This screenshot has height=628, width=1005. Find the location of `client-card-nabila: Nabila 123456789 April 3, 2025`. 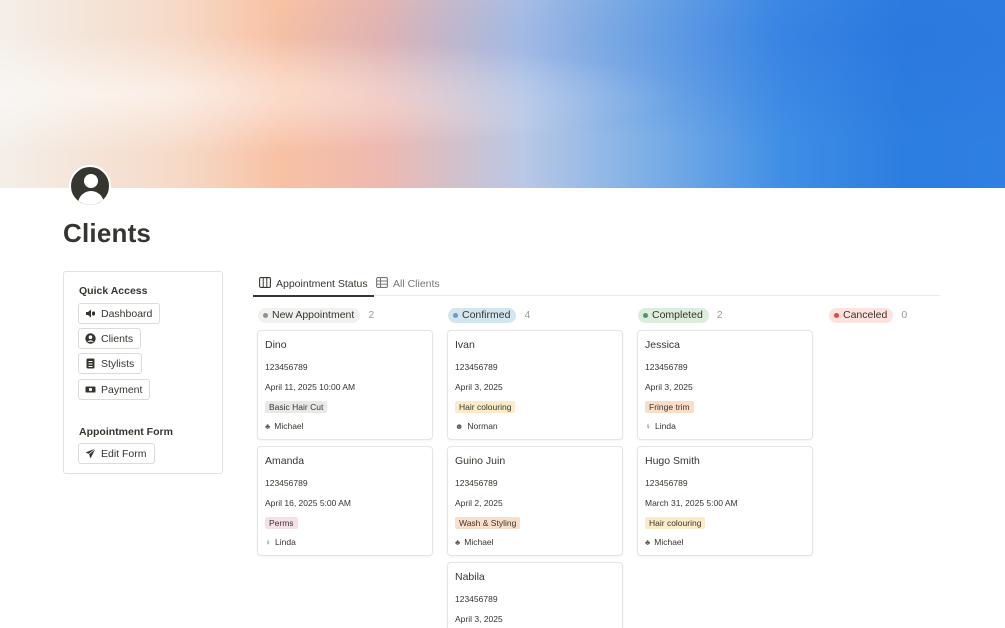

client-card-nabila: Nabila 123456789 April 3, 2025 is located at coordinates (535, 595).